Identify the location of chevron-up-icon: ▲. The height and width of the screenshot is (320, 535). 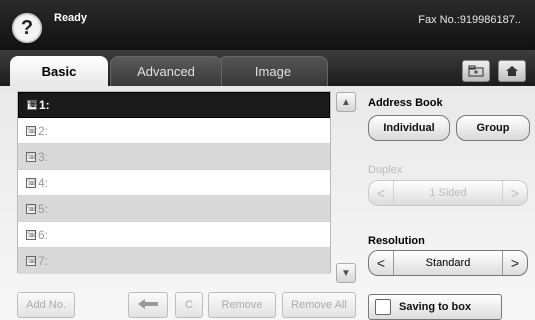
(346, 102).